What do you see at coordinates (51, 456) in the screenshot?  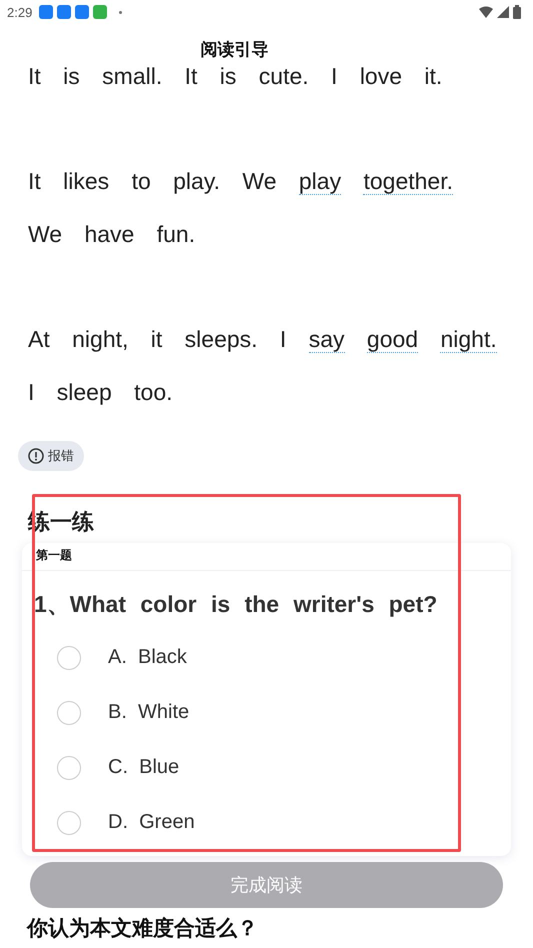 I see `report-button: 报错` at bounding box center [51, 456].